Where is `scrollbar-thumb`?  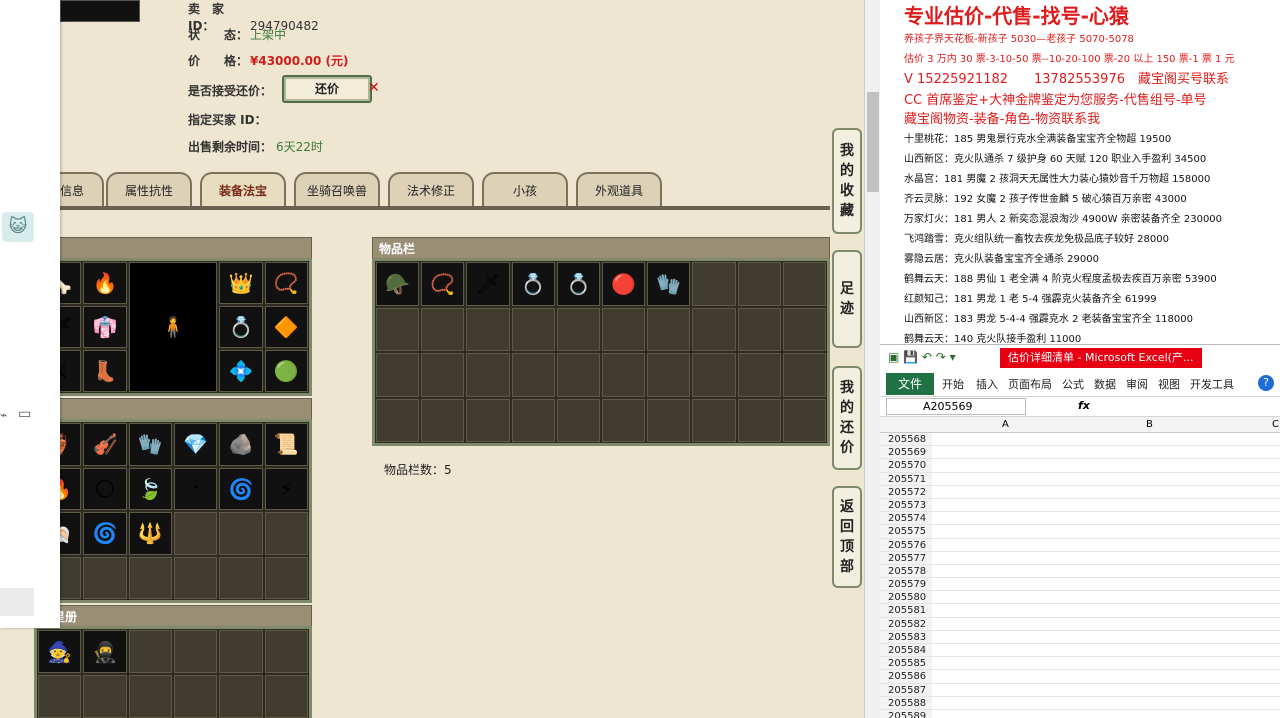
scrollbar-thumb is located at coordinates (873, 142).